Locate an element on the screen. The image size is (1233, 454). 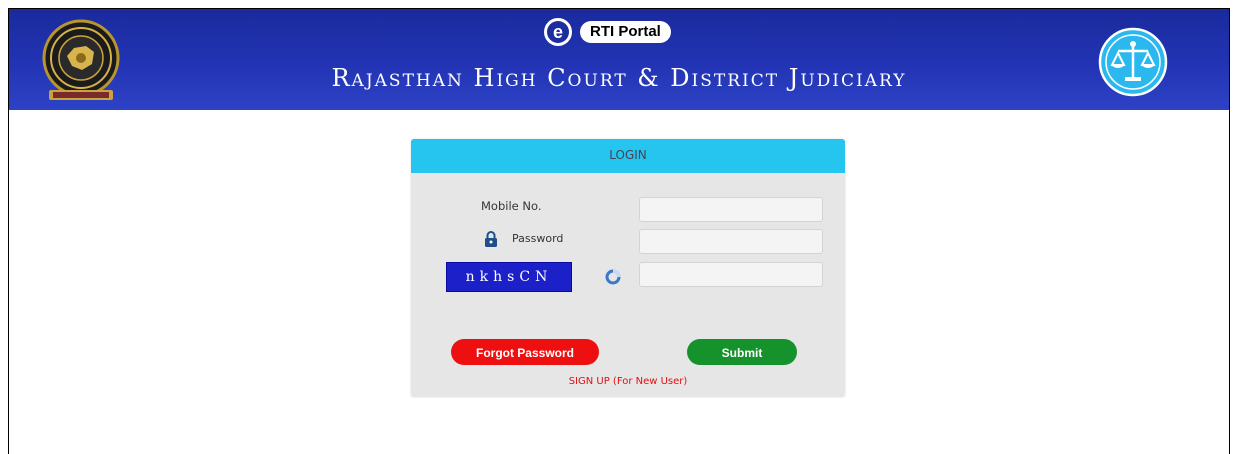
e-logo-letter: e is located at coordinates (558, 32).